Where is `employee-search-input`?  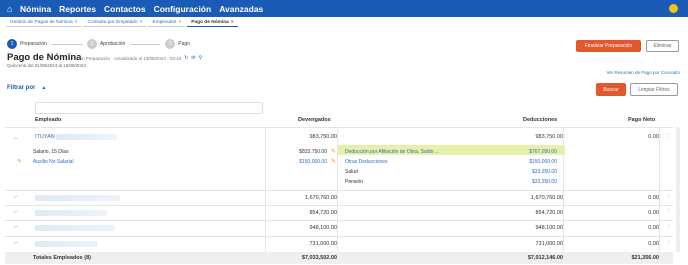
employee-search-input is located at coordinates (149, 108).